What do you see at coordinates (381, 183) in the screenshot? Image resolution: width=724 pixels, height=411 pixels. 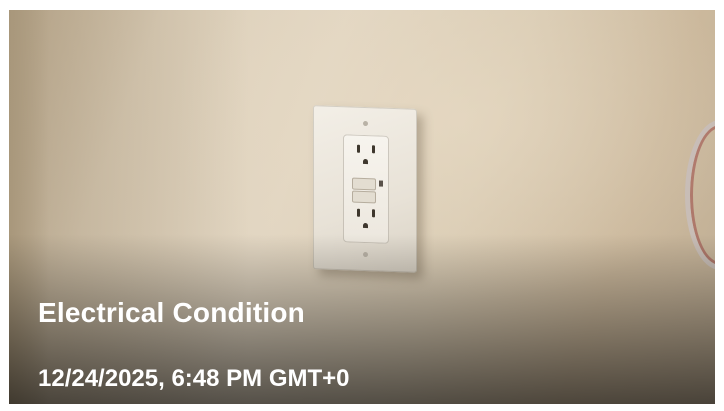 I see `status-led` at bounding box center [381, 183].